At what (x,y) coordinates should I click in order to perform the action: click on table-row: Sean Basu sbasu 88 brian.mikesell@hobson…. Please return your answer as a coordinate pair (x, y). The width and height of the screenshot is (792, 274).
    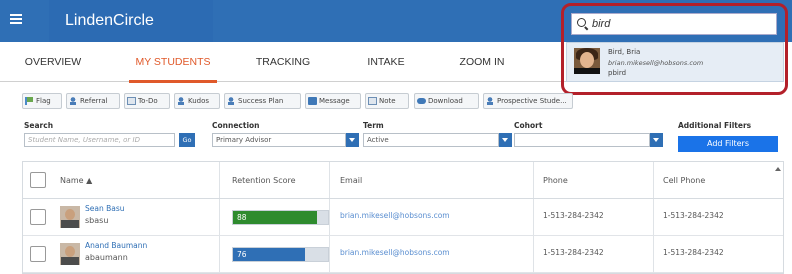
    Looking at the image, I should click on (403, 217).